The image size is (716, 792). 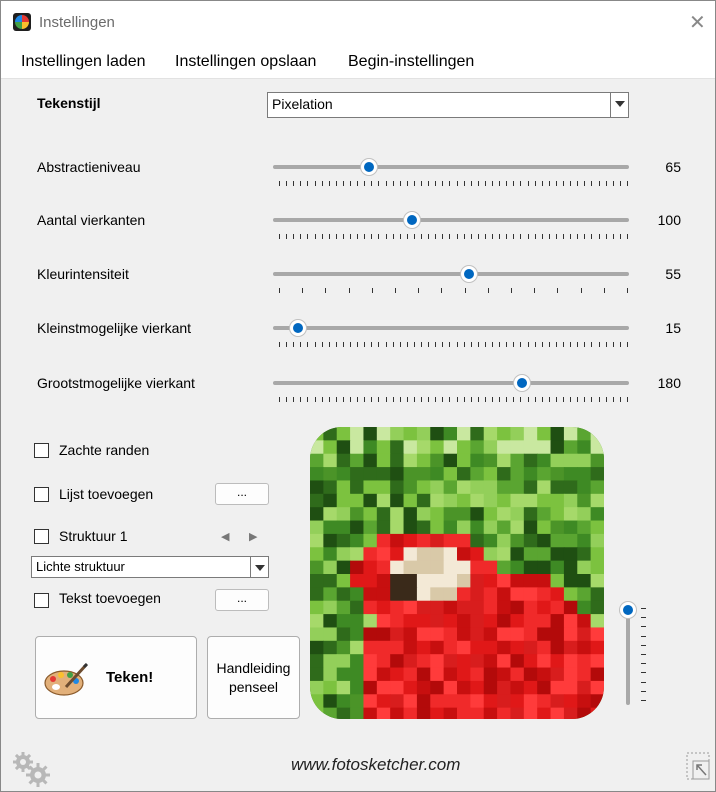 What do you see at coordinates (41, 494) in the screenshot?
I see `add-frame-checkbox` at bounding box center [41, 494].